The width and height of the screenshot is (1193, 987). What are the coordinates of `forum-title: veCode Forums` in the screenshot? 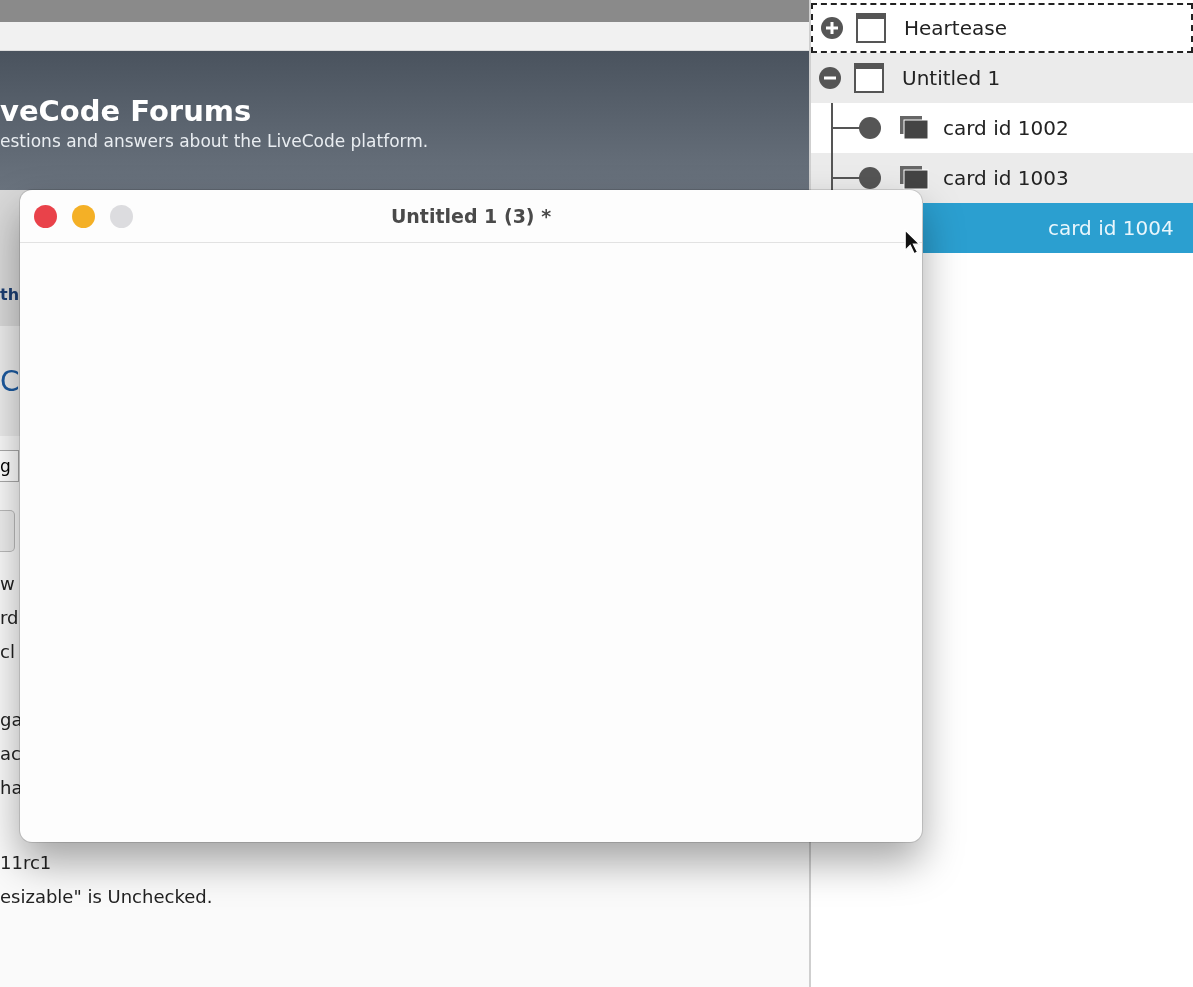 It's located at (126, 111).